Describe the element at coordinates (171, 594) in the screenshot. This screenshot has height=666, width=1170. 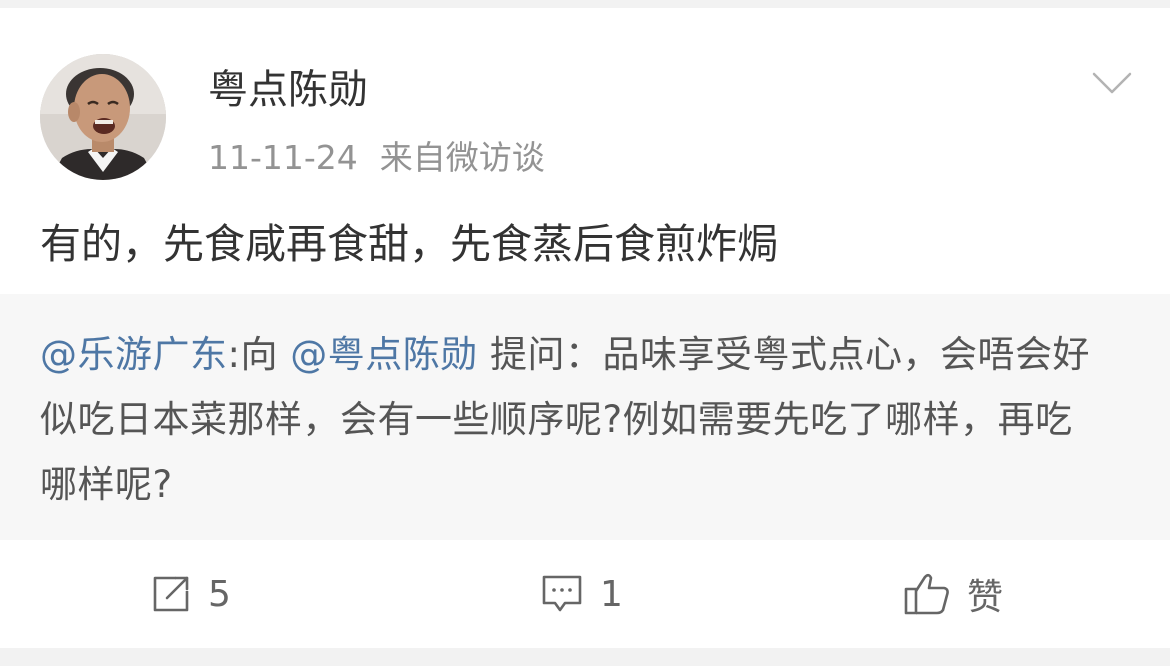
I see `share-icon` at that location.